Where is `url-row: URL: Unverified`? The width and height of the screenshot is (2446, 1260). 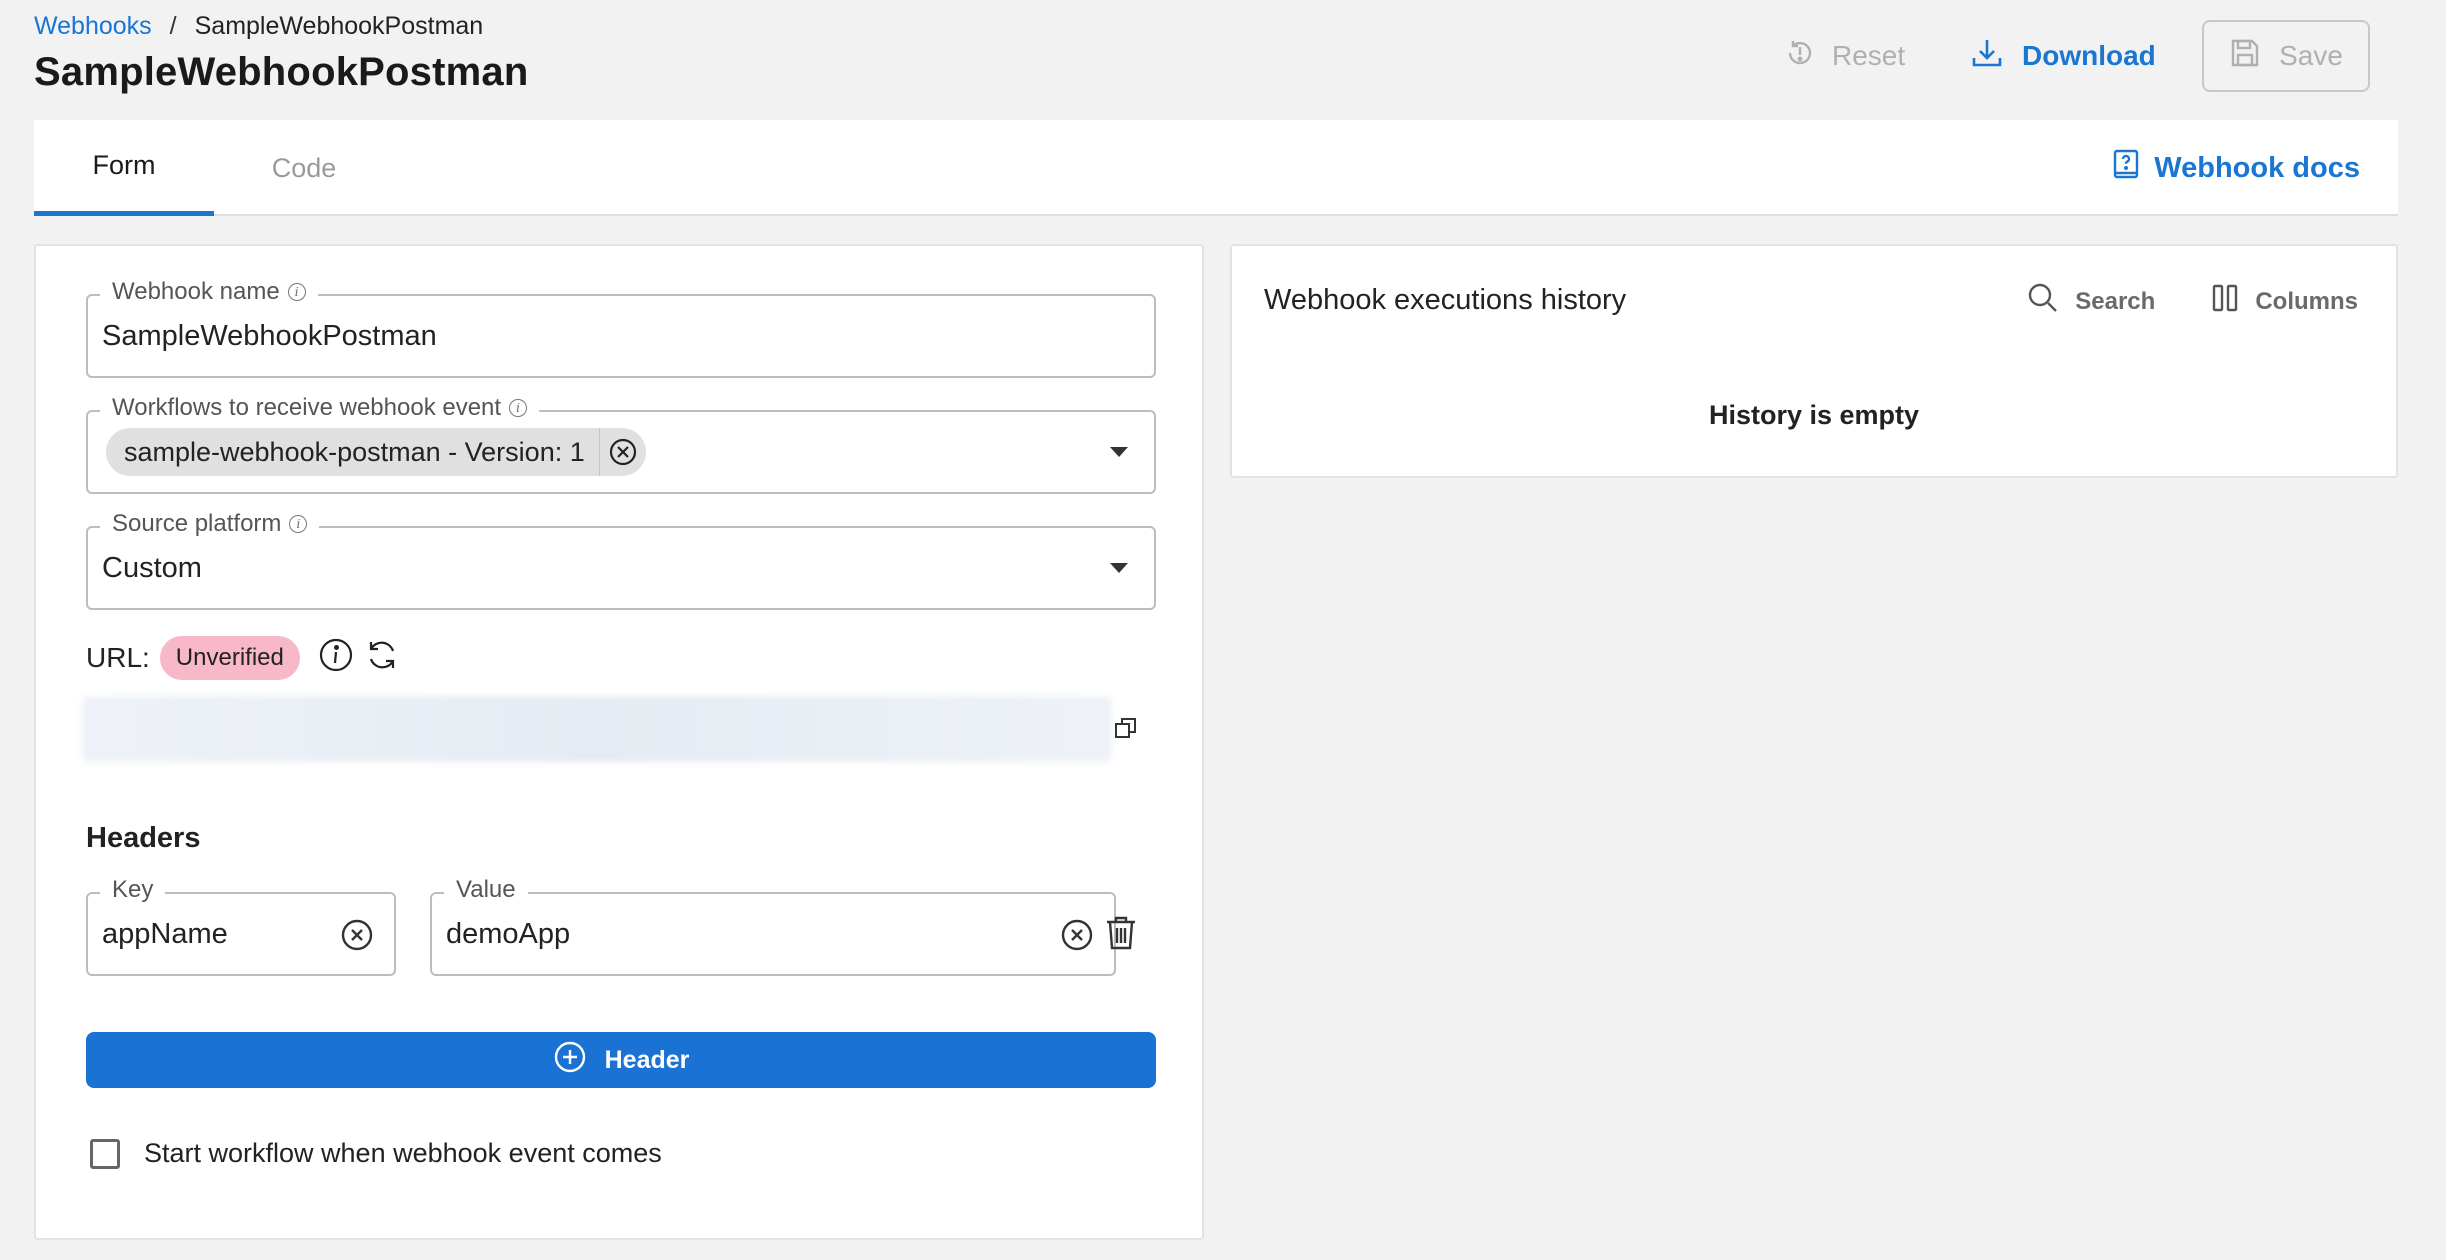 url-row: URL: Unverified is located at coordinates (243, 658).